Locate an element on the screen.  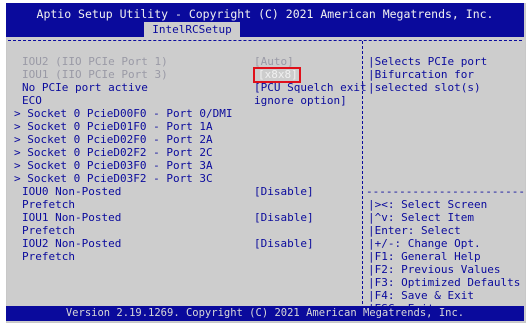
key-help-select-screen: |><: Select Screen is located at coordinates (428, 204).